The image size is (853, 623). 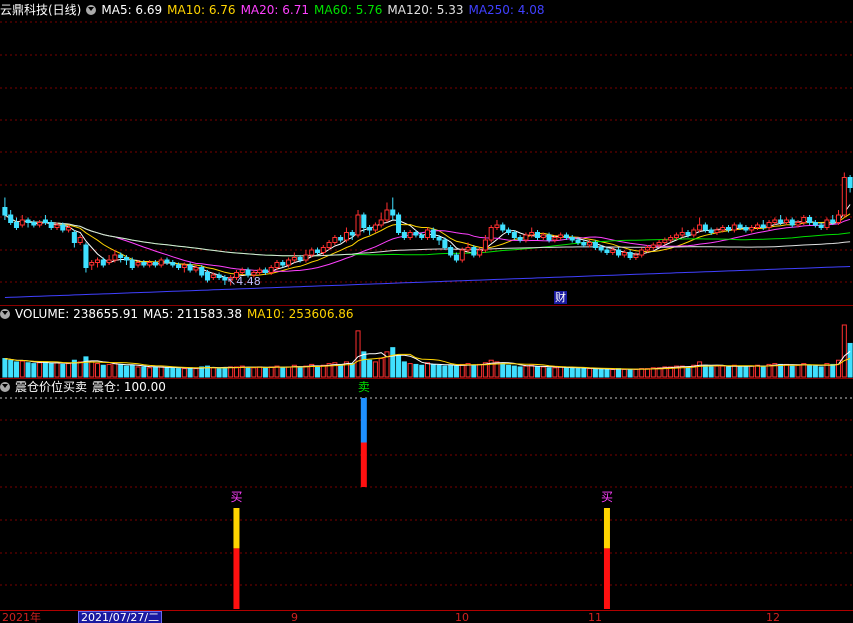 I want to click on signal-label-2: 买, so click(x=606, y=497).